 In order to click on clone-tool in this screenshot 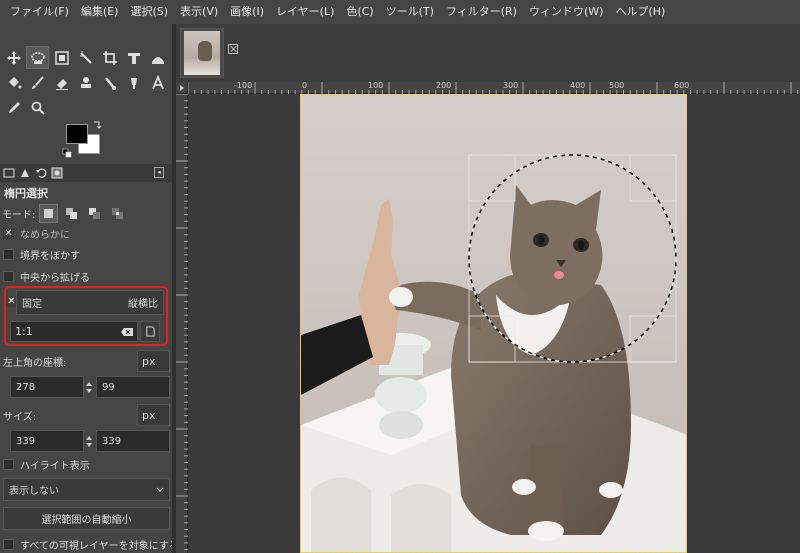, I will do `click(85, 82)`.